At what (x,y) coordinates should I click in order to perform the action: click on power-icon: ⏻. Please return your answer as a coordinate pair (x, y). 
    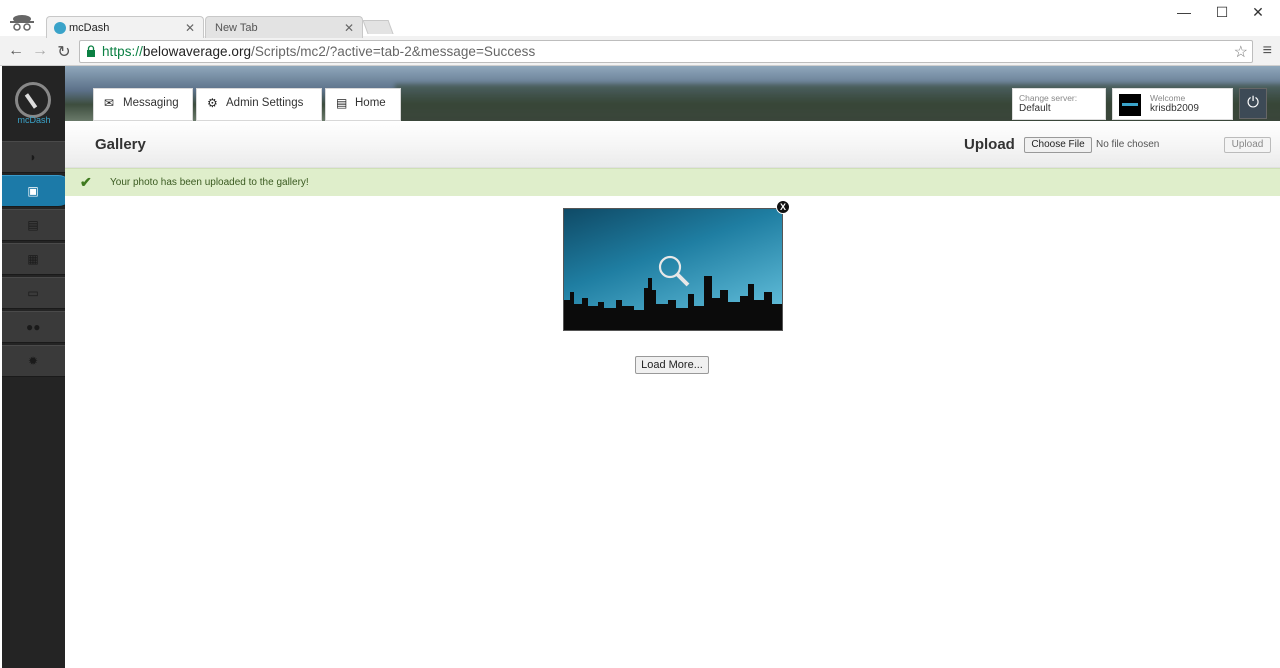
    Looking at the image, I should click on (1253, 102).